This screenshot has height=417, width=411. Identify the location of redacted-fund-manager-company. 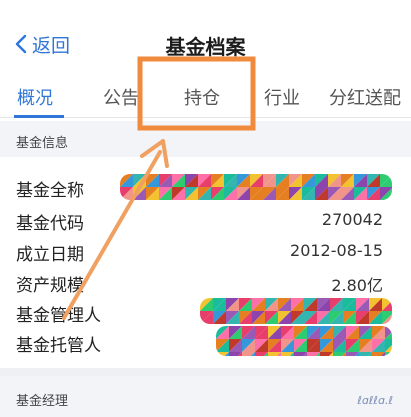
(296, 311).